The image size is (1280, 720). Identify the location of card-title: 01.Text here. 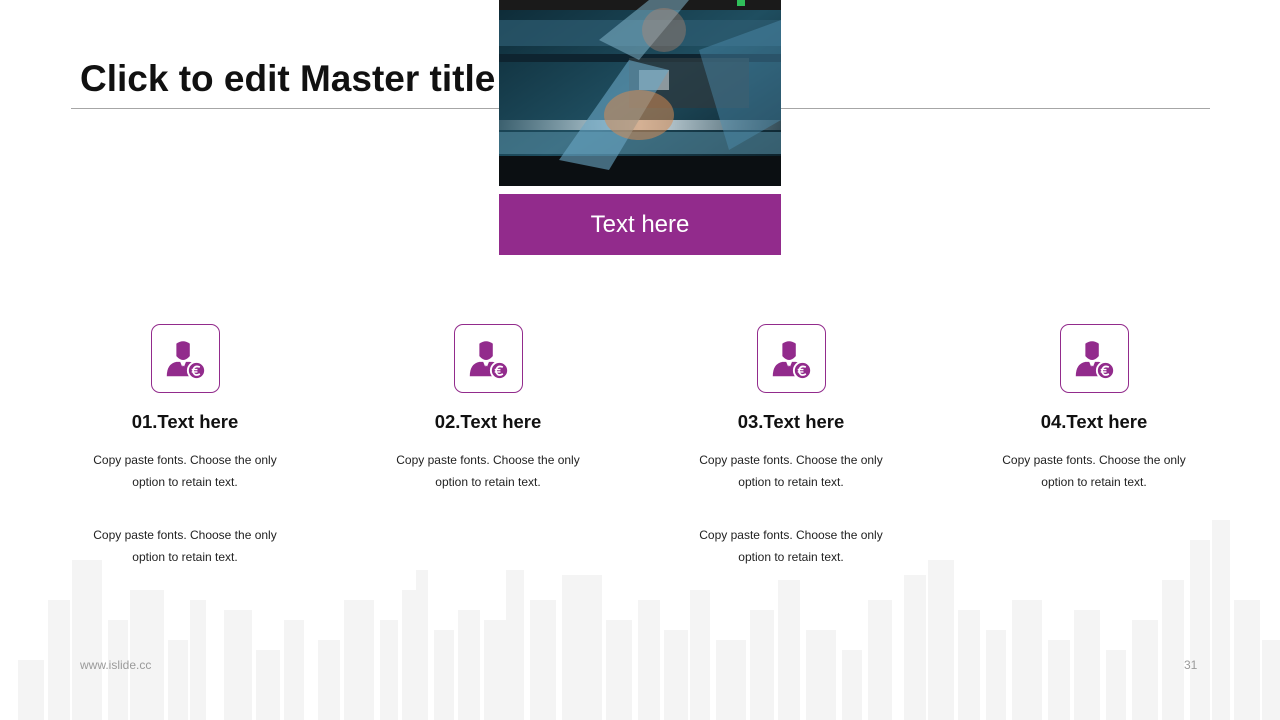
(185, 422).